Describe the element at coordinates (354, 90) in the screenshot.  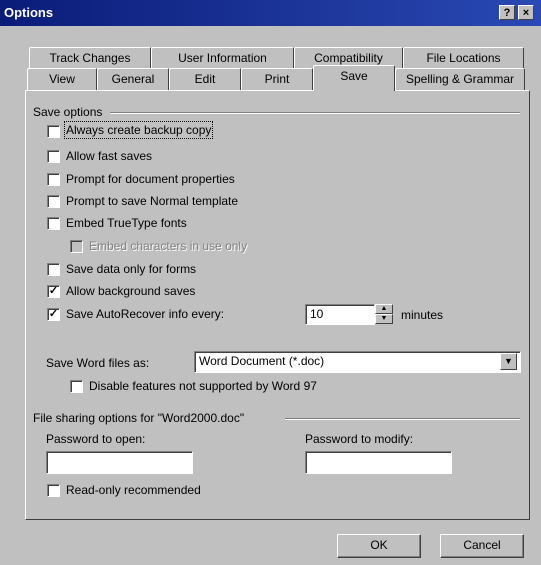
I see `active-tab-joint` at that location.